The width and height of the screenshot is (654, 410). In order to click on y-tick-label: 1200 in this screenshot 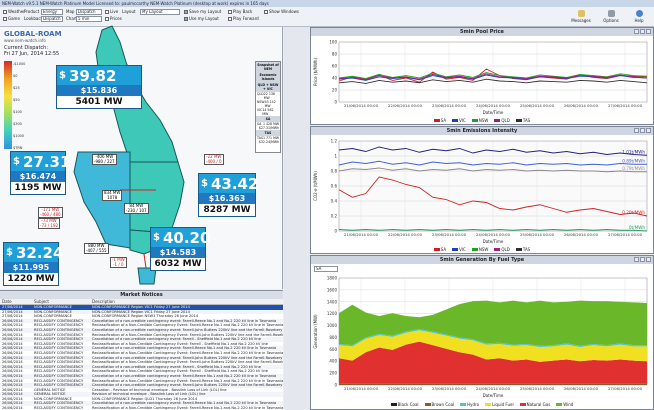, I will do `click(332, 313)`.